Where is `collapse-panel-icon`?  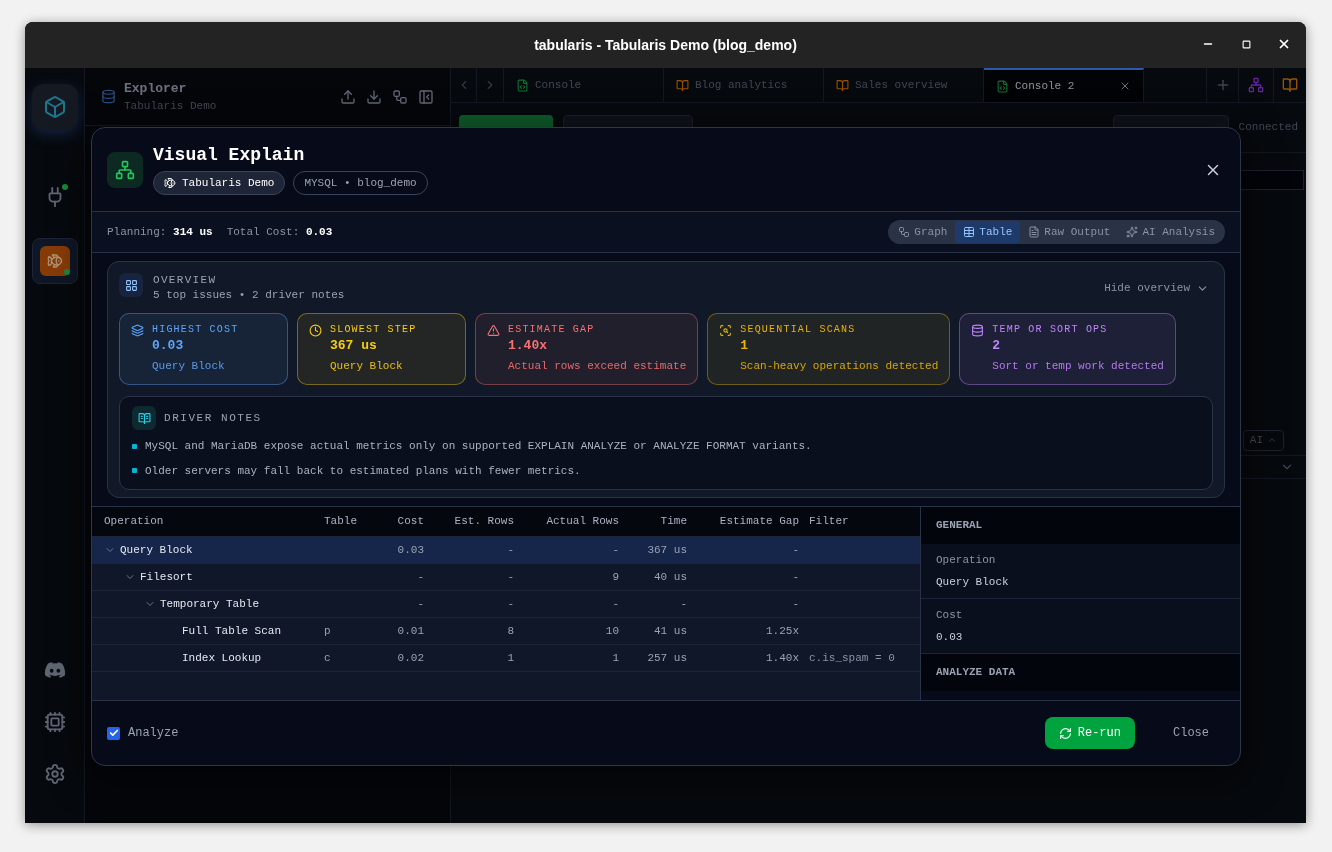
collapse-panel-icon is located at coordinates (426, 96).